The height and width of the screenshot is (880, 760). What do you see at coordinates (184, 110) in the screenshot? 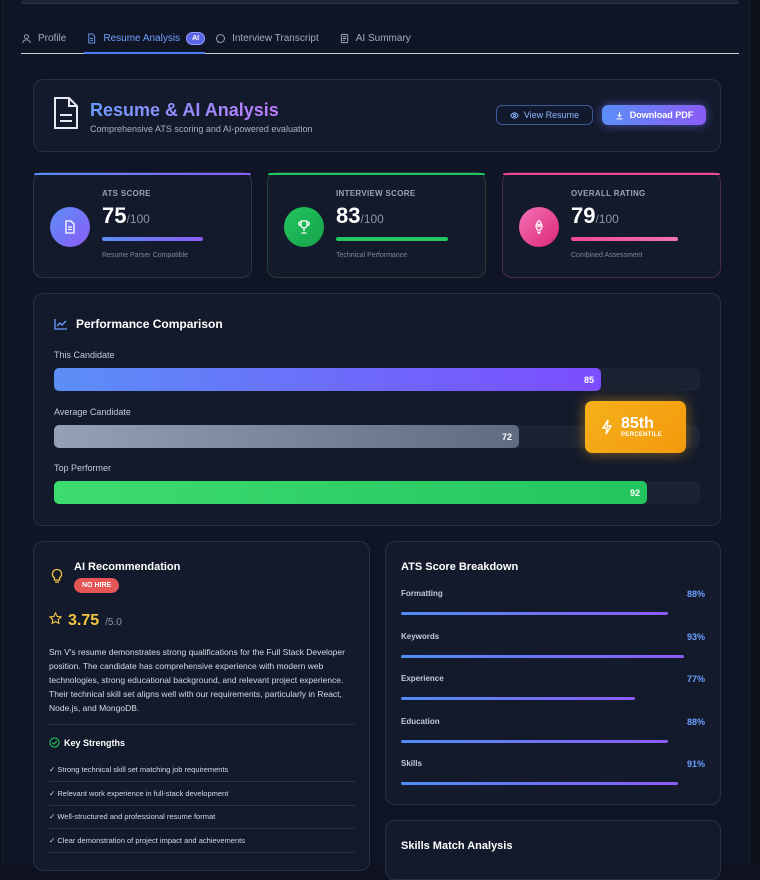
I see `page-title: Resume & AI Analysis` at bounding box center [184, 110].